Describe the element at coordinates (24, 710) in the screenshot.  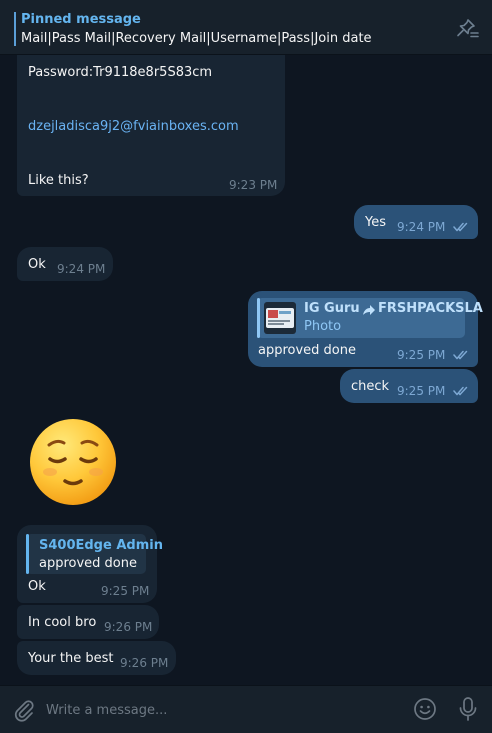
I see `paperclip-icon` at that location.